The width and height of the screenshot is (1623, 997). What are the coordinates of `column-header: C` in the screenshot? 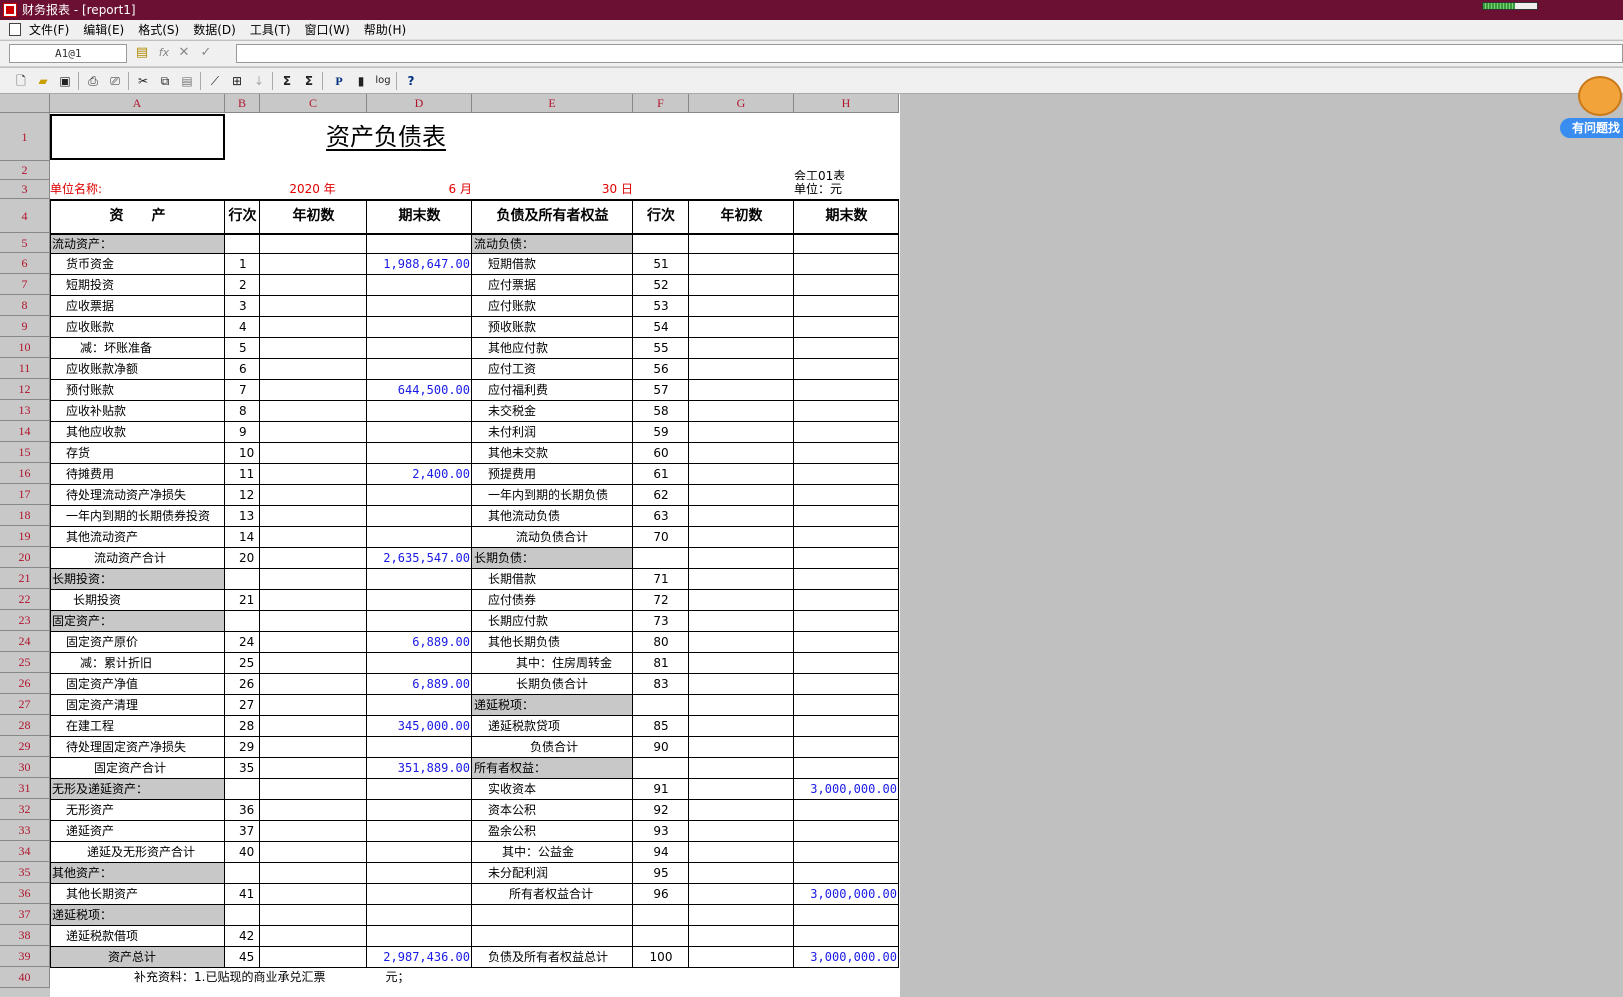 It's located at (313, 103).